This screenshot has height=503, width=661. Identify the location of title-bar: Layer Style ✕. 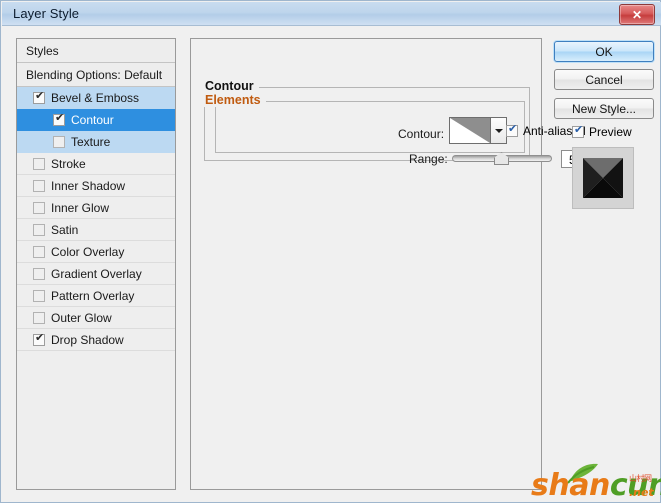
(331, 14).